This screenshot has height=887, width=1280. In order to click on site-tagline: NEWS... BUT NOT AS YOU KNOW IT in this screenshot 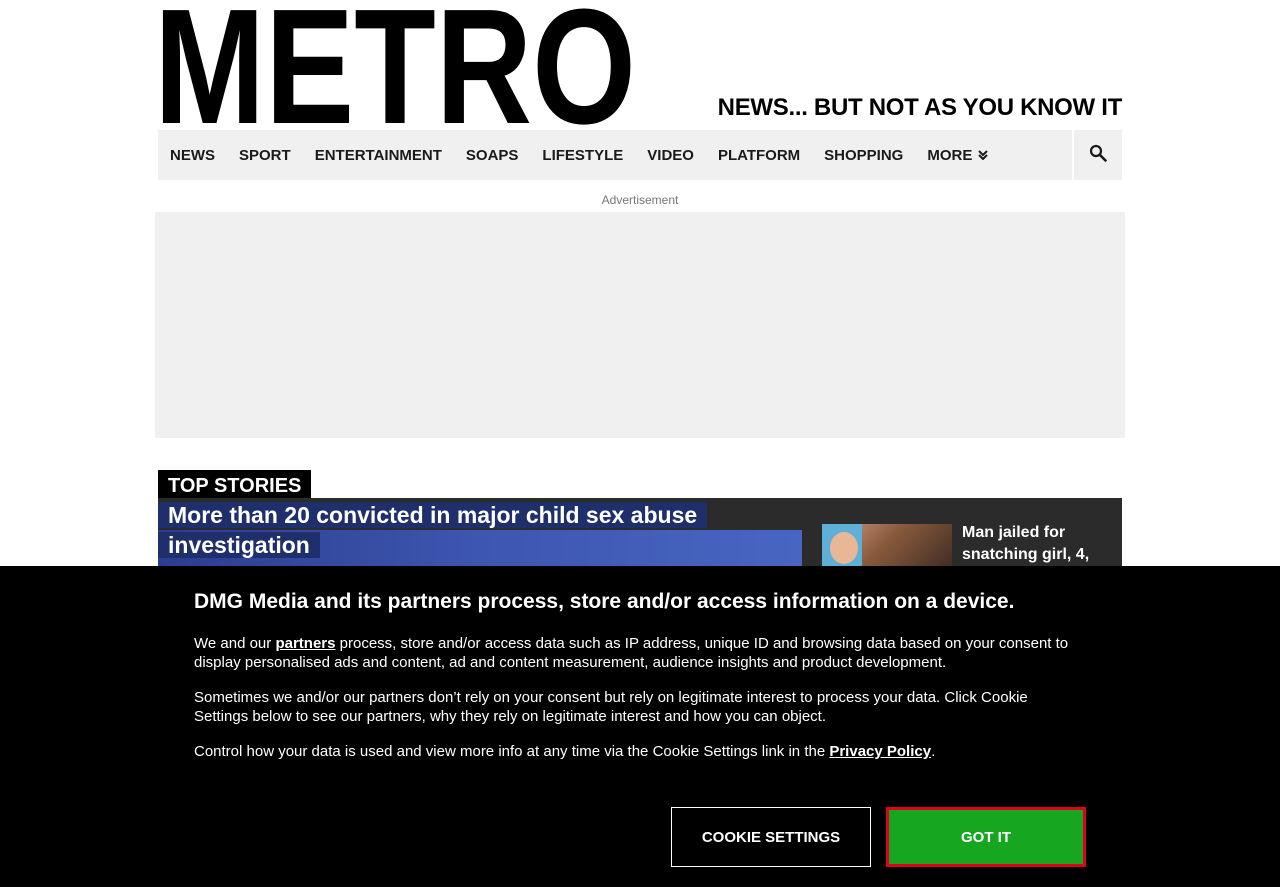, I will do `click(920, 107)`.